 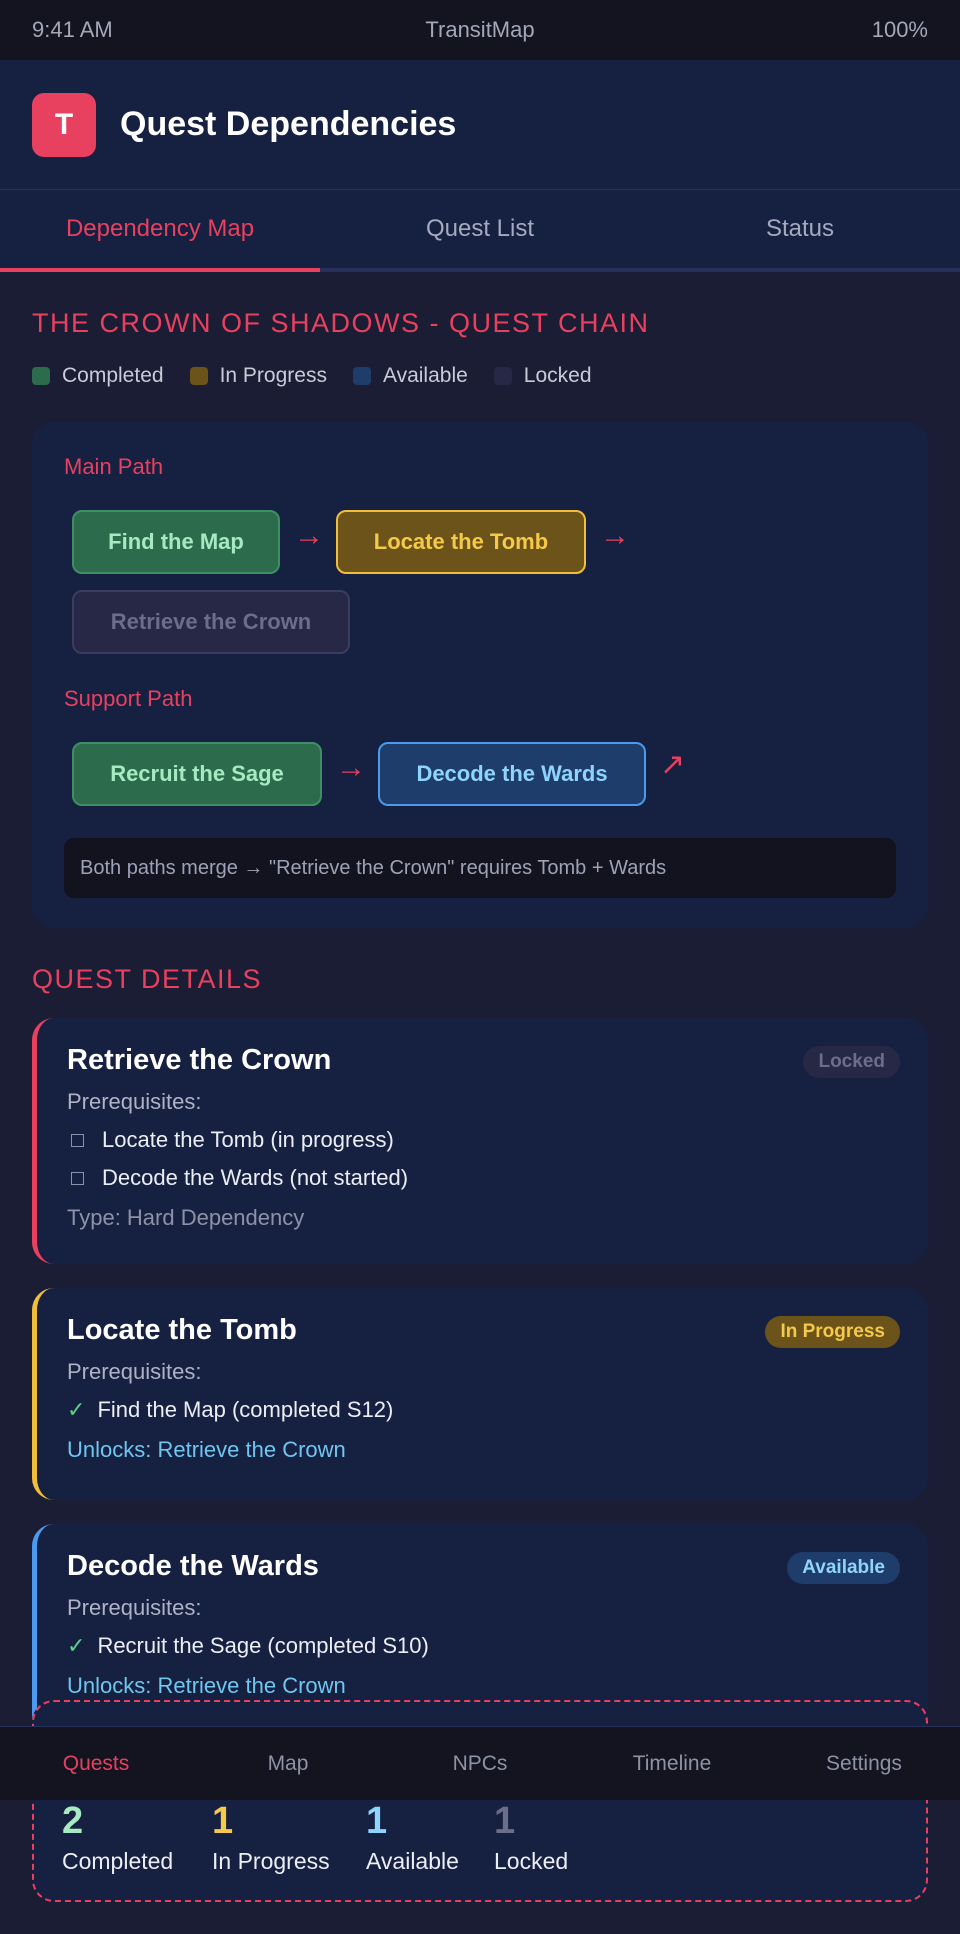 I want to click on prereq-text: Recruit the Sage (completed S10), so click(x=263, y=1645).